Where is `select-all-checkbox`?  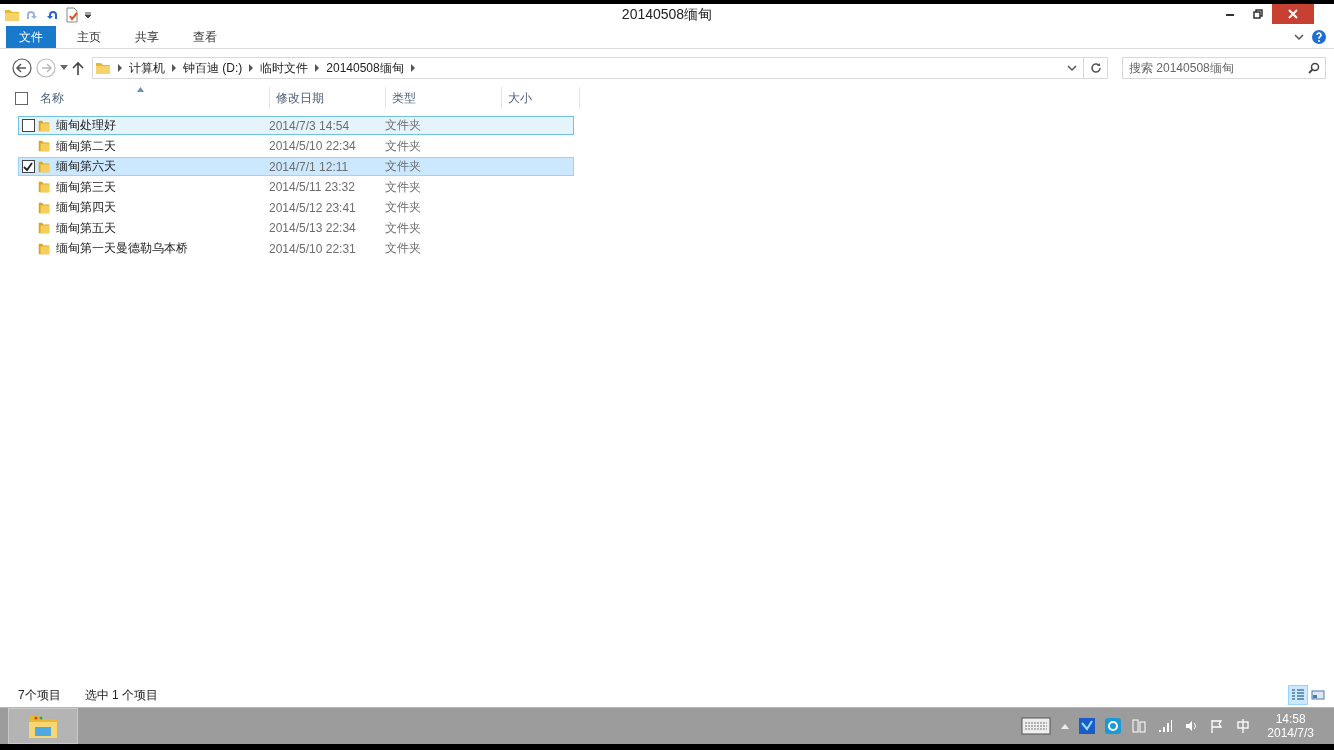
select-all-checkbox is located at coordinates (21, 98).